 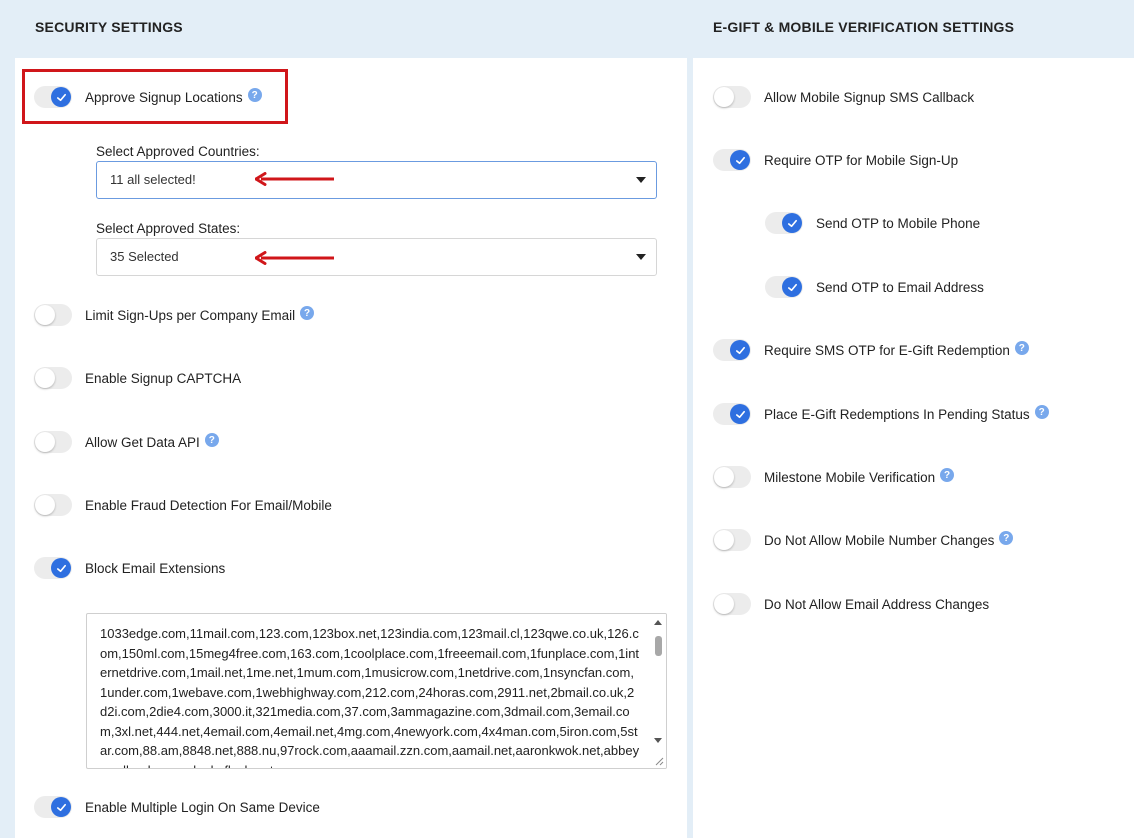 I want to click on multiple-login-label: Enable Multiple Login On Same Device, so click(x=202, y=807).